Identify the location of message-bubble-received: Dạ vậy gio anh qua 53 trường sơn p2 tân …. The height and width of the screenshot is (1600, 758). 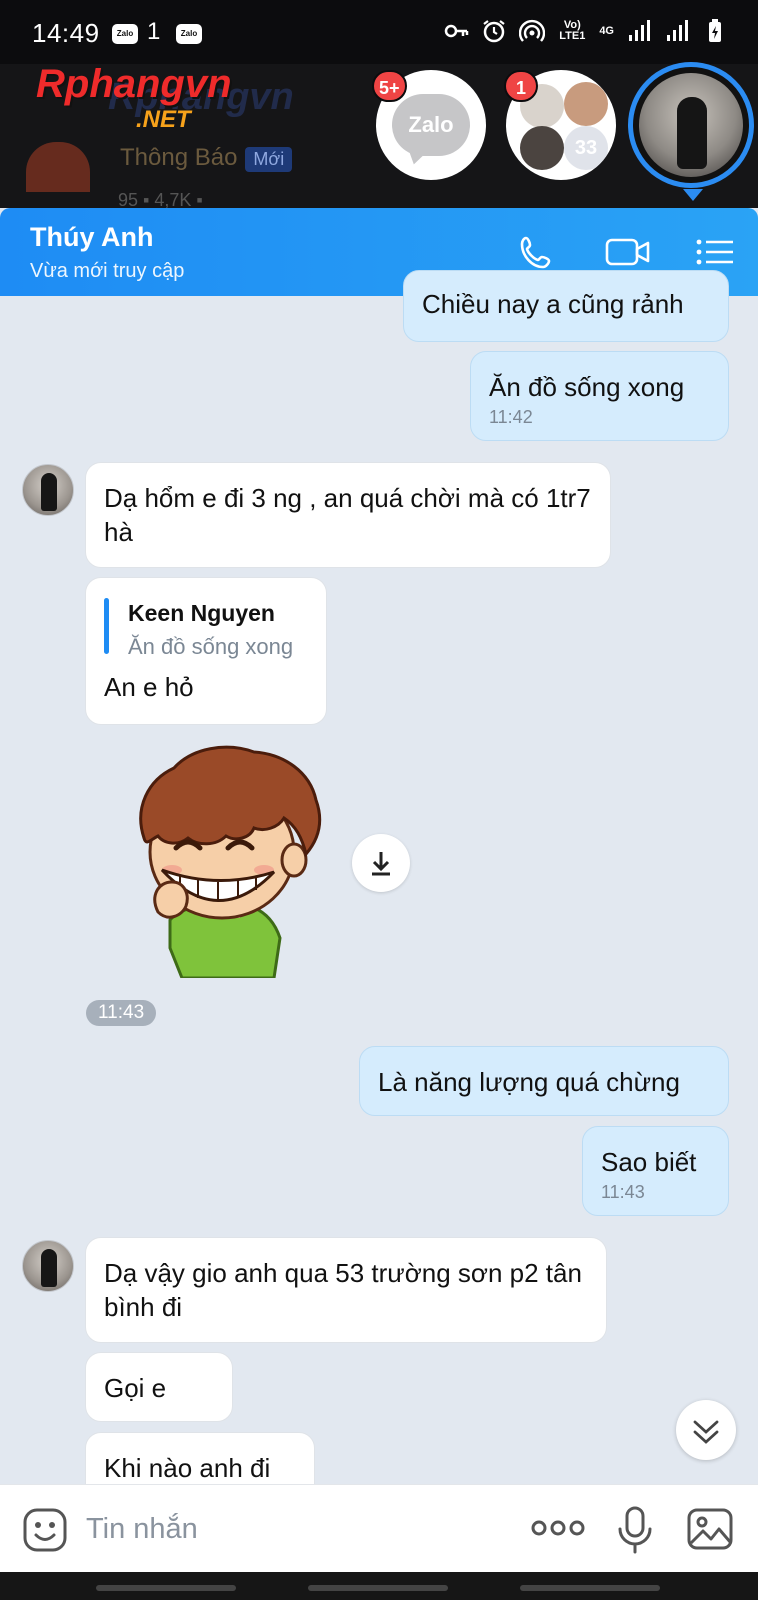
(346, 1290).